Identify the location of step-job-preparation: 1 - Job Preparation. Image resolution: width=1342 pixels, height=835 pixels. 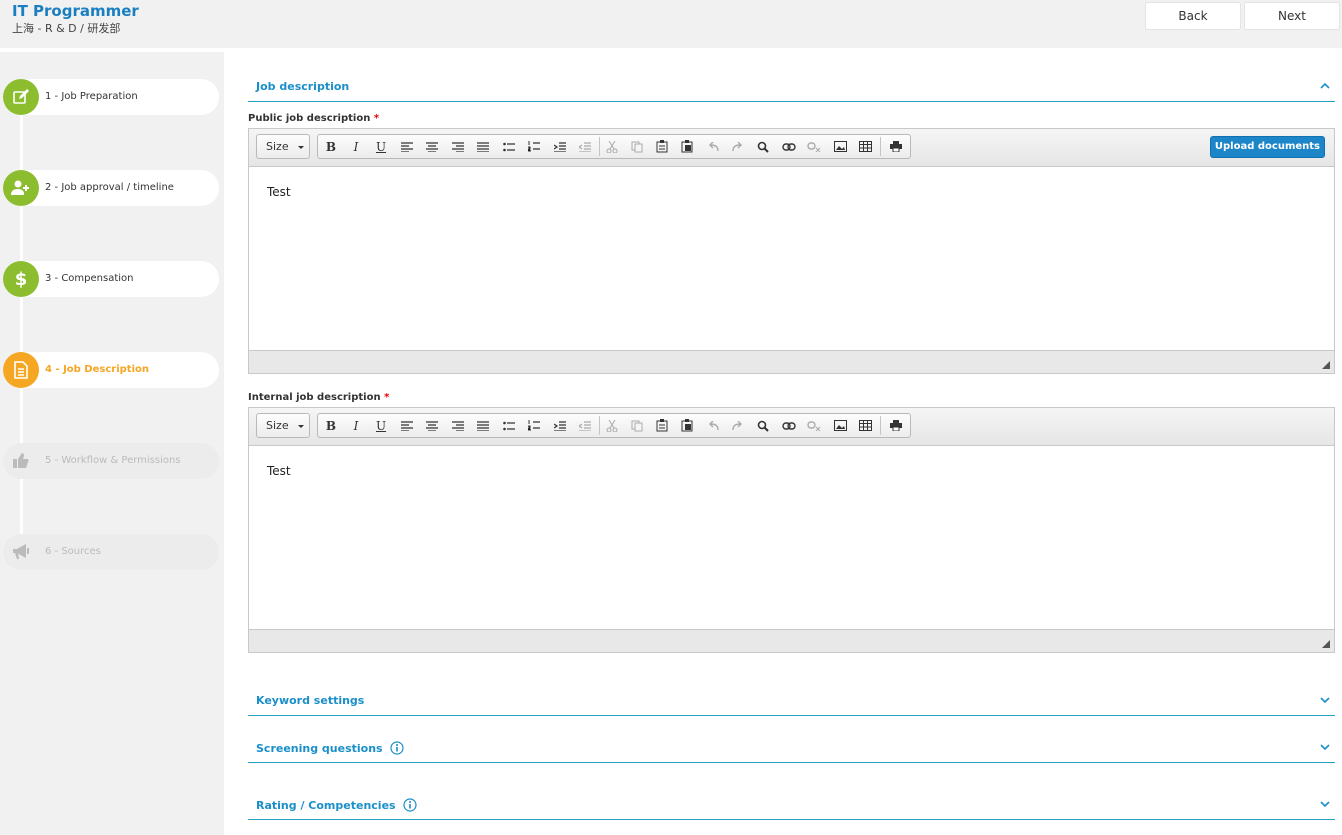
(111, 97).